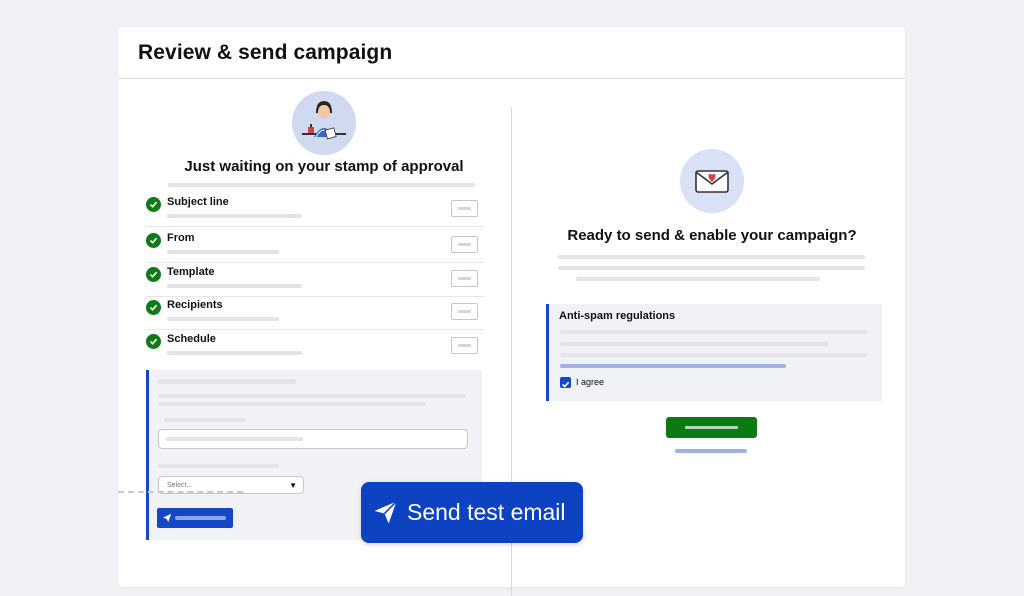 The width and height of the screenshot is (1024, 596). I want to click on check-icon, so click(565, 384).